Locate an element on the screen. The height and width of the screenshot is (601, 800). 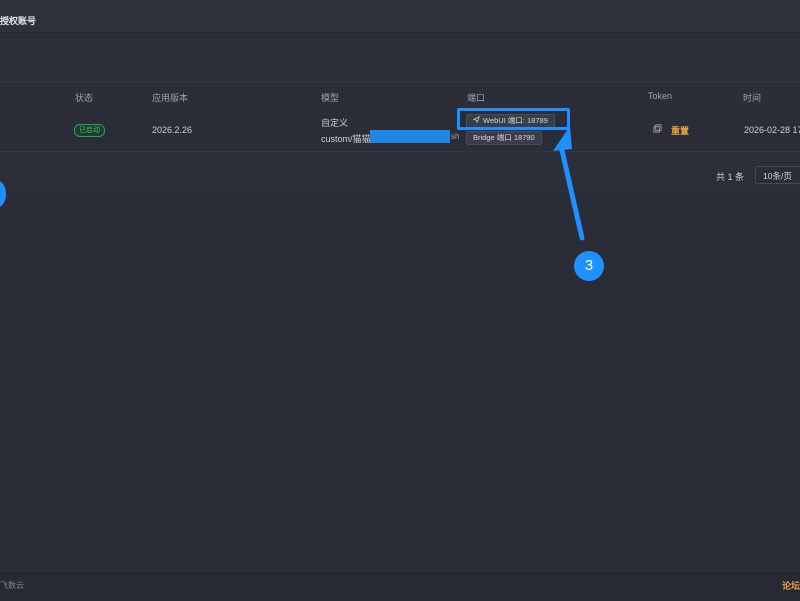
bottom-bar is located at coordinates (400, 585).